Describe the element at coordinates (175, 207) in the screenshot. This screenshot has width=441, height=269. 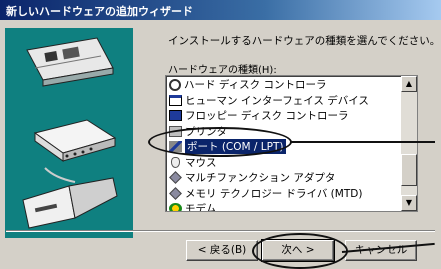
I see `modem-icon` at that location.